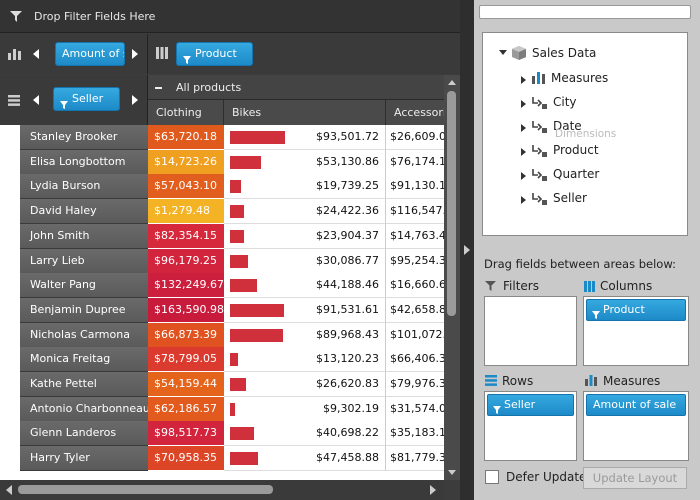 This screenshot has width=700, height=500. Describe the element at coordinates (84, 261) in the screenshot. I see `row-header-seller: Larry Lieb` at that location.